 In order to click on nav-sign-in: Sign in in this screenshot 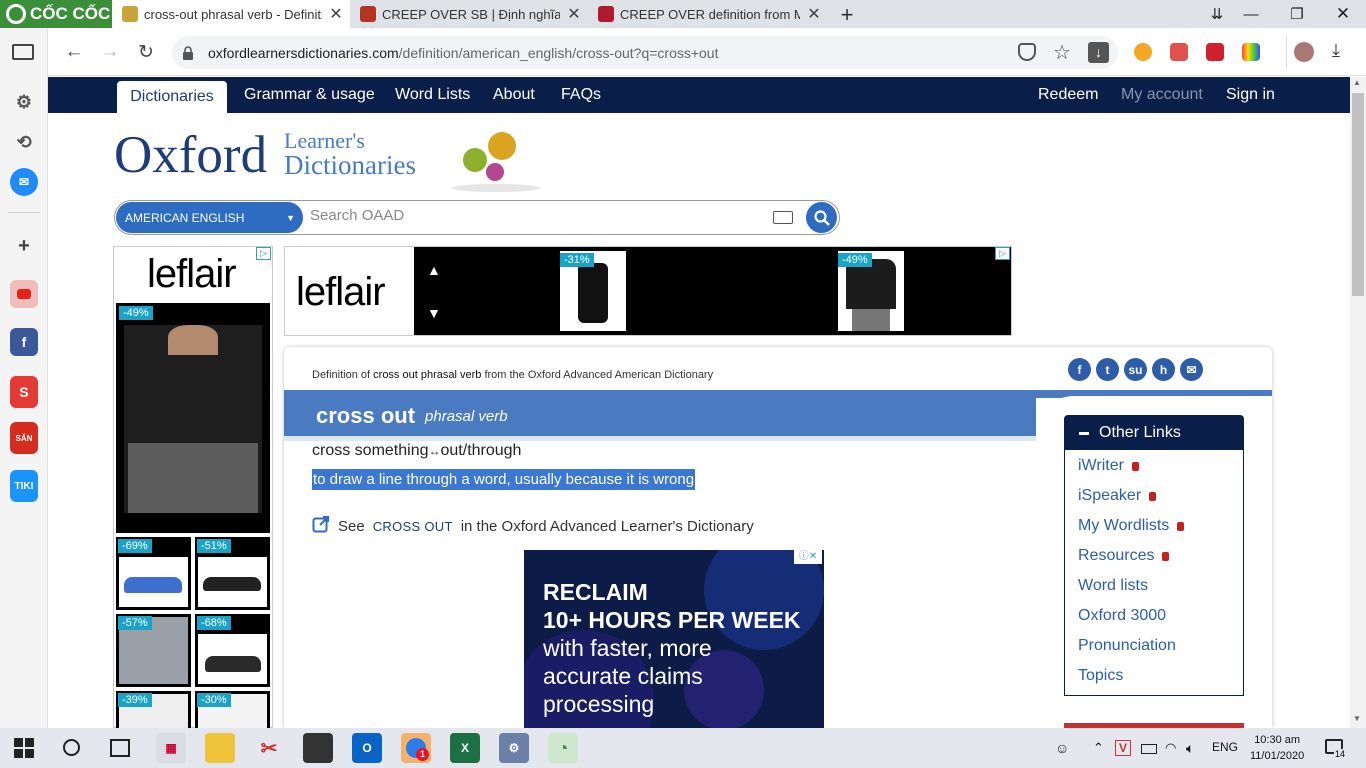, I will do `click(1250, 95)`.